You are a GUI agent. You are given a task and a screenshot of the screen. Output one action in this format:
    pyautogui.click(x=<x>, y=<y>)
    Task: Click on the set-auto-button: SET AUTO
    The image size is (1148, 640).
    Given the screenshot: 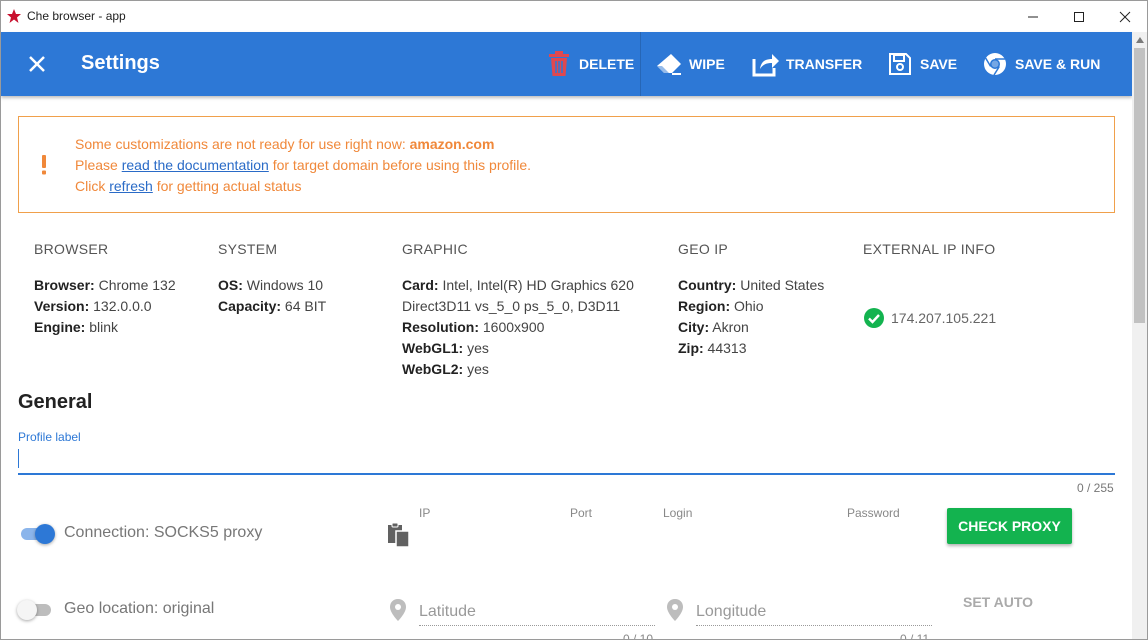 What is the action you would take?
    pyautogui.click(x=998, y=602)
    